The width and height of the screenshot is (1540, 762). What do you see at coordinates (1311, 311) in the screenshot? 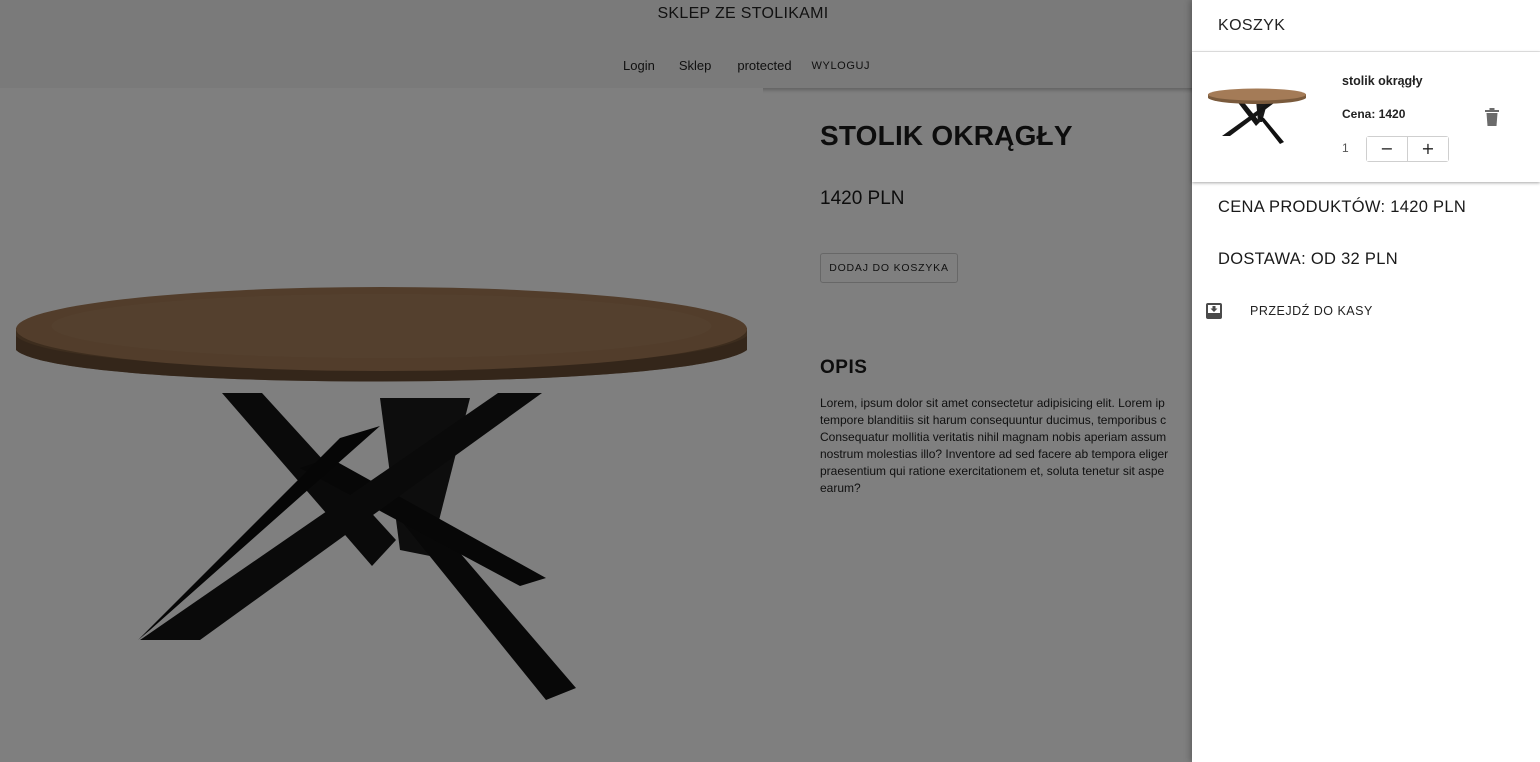
I see `checkout-label: PRZEJDŹ DO KASY` at bounding box center [1311, 311].